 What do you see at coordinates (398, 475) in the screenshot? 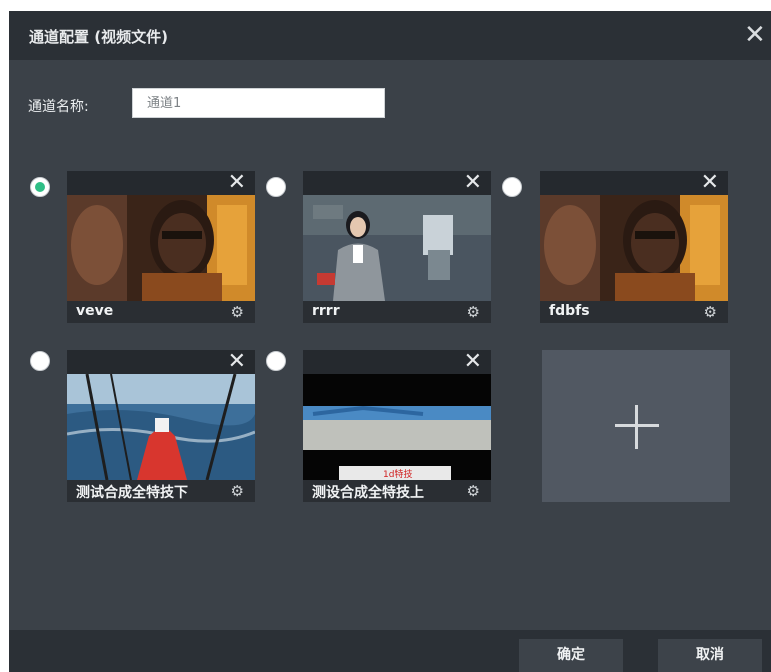
I see `thumbnail-overlay-text: 1d特技` at bounding box center [398, 475].